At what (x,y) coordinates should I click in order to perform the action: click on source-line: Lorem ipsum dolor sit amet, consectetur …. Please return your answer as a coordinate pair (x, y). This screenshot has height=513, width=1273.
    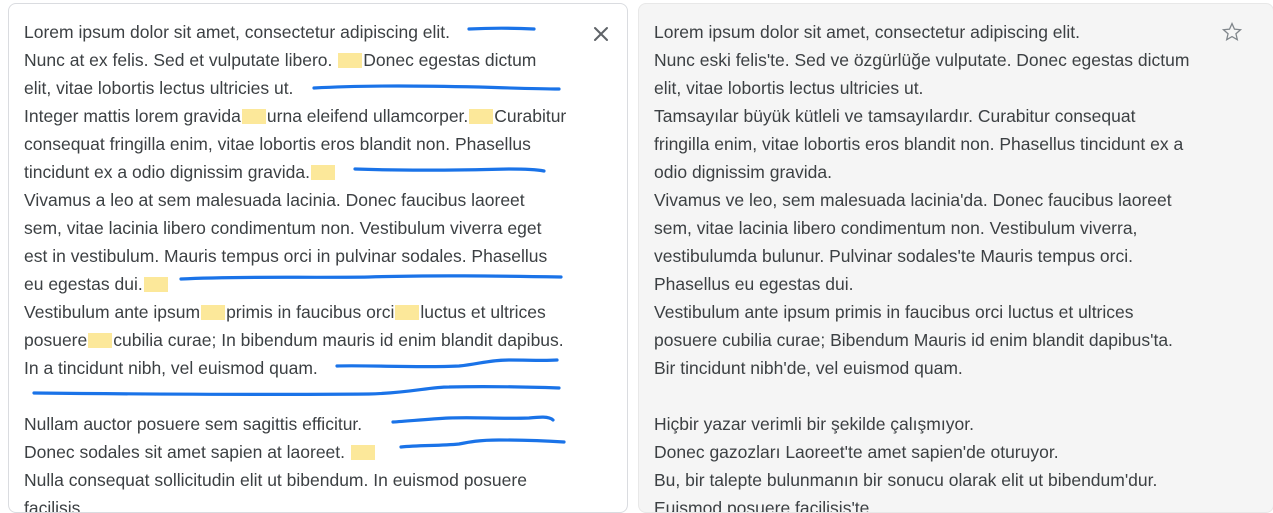
    Looking at the image, I should click on (237, 32).